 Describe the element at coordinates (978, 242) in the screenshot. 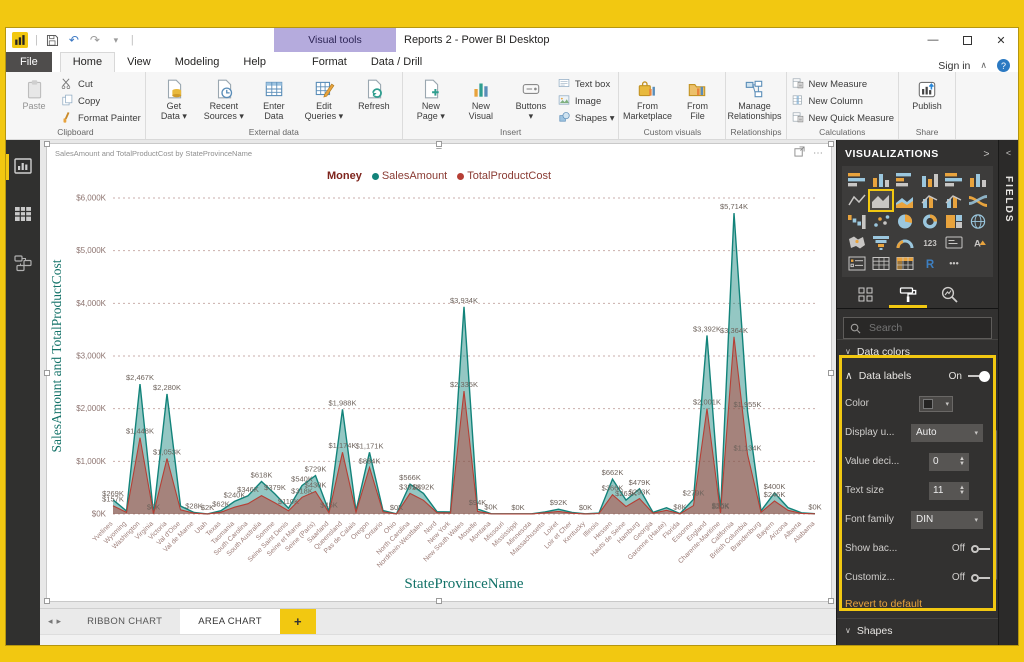

I see `kpi-icon: A` at that location.